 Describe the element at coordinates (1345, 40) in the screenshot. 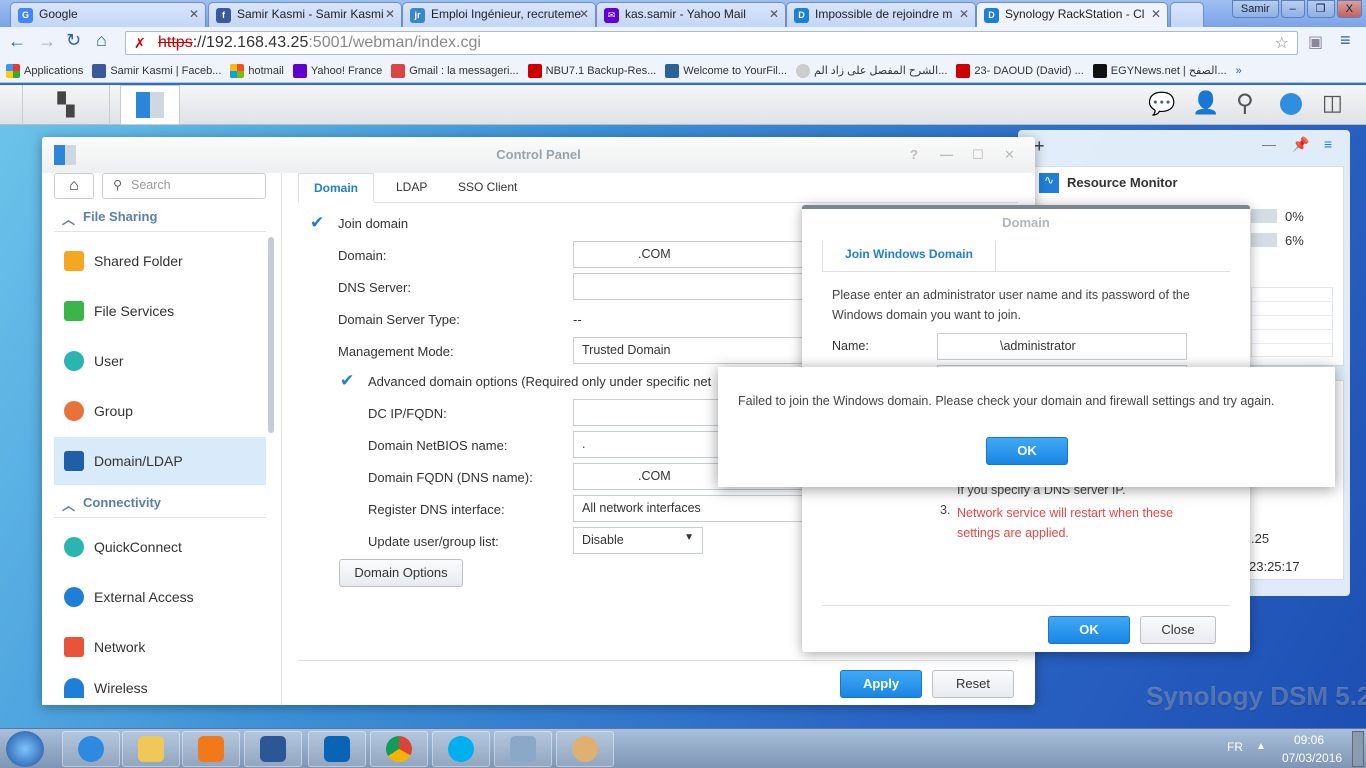

I see `menu-icon: ≡` at that location.